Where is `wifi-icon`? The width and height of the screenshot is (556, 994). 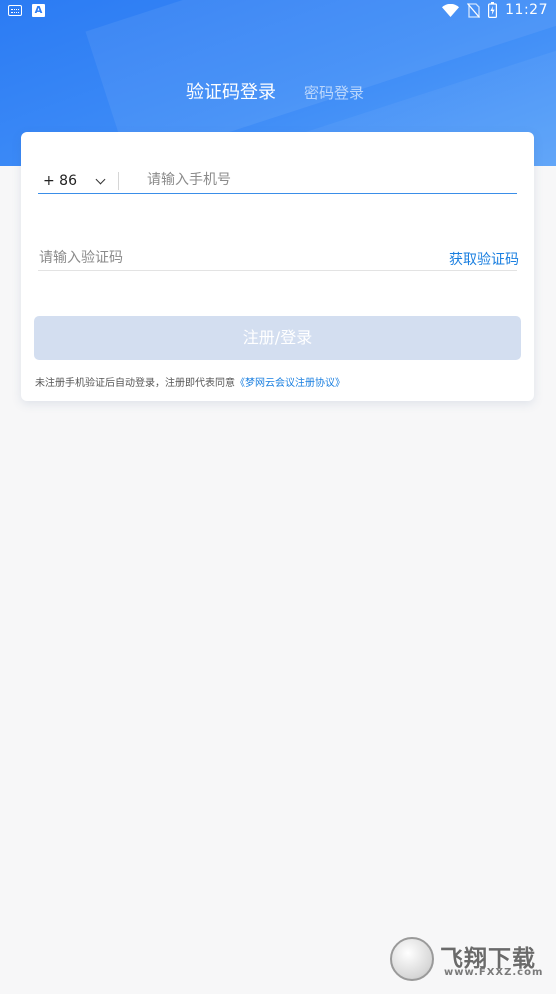 wifi-icon is located at coordinates (451, 10).